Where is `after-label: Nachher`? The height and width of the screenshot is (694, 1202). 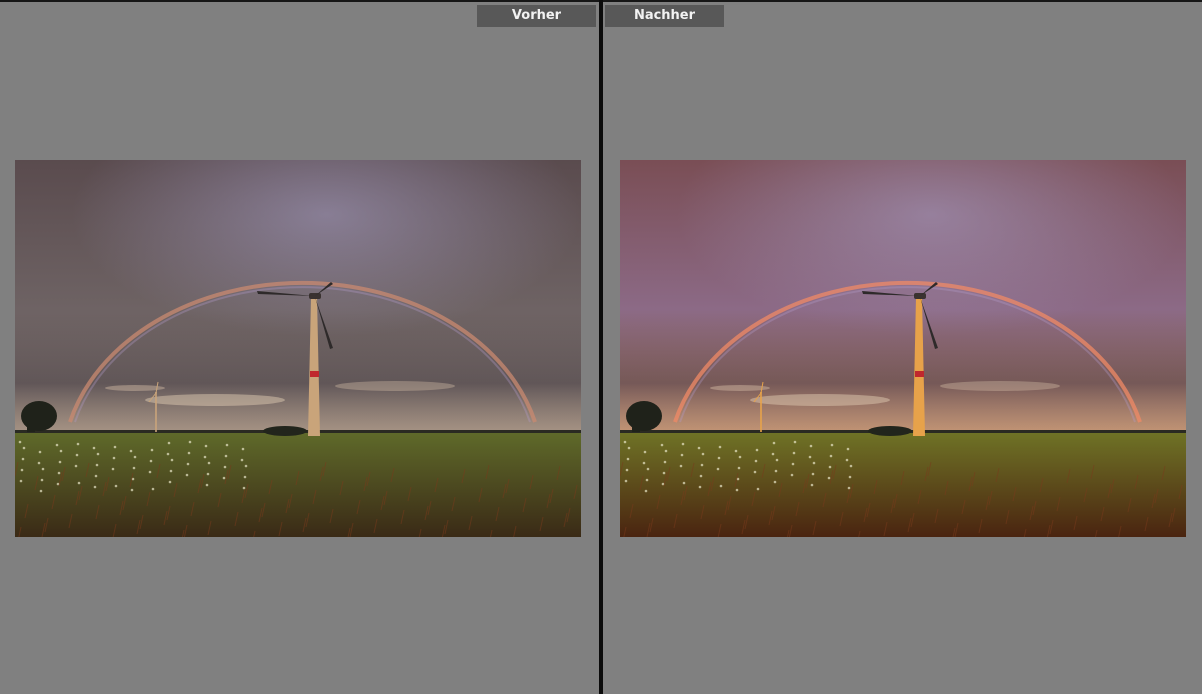 after-label: Nachher is located at coordinates (664, 16).